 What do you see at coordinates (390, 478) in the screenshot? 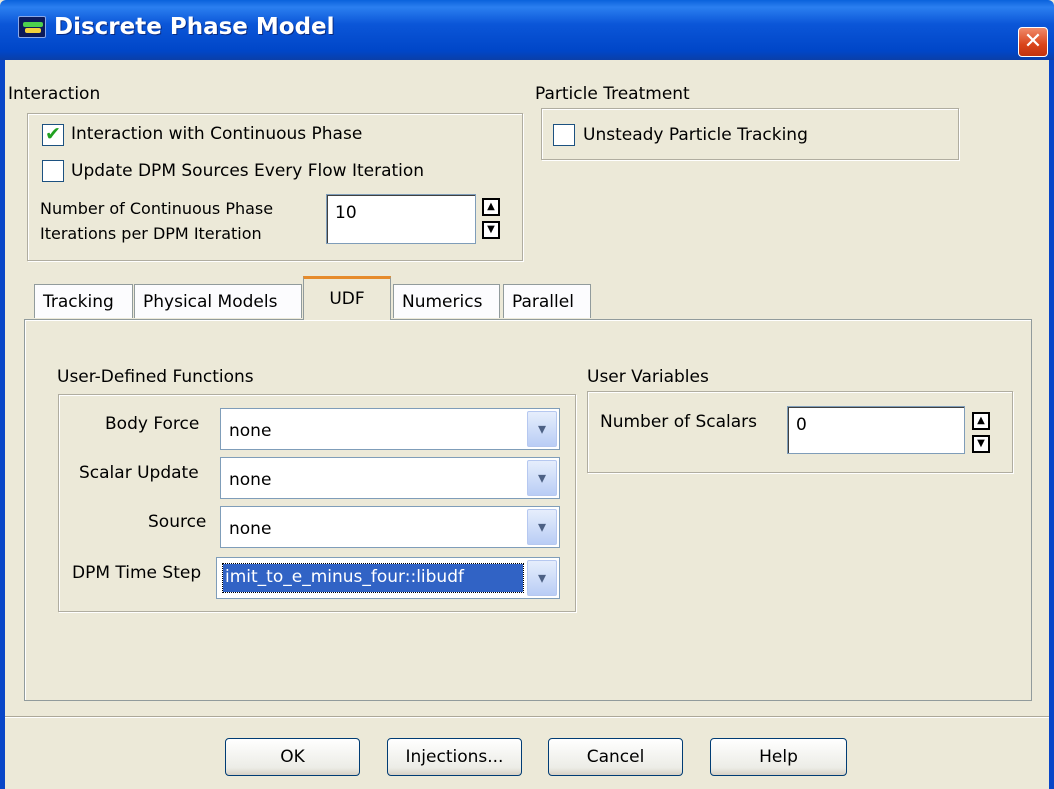
I see `scalar-update-dropdown: none ▾` at bounding box center [390, 478].